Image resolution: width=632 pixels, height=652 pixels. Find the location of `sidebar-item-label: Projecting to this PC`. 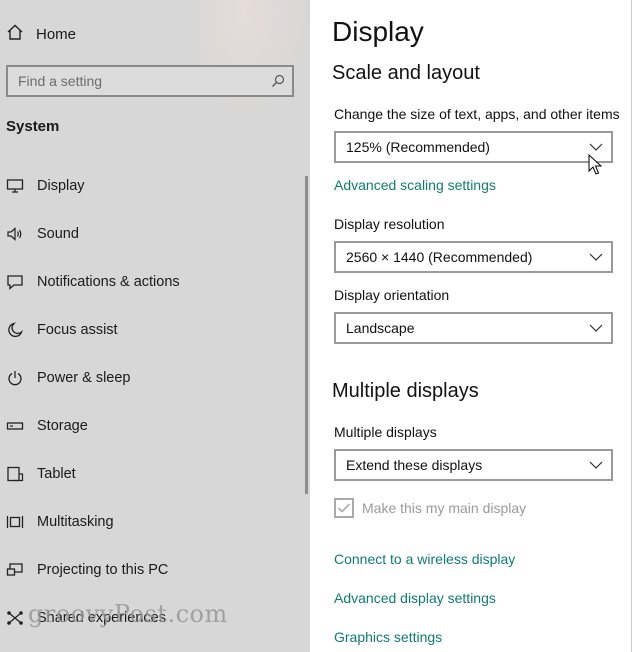

sidebar-item-label: Projecting to this PC is located at coordinates (103, 570).